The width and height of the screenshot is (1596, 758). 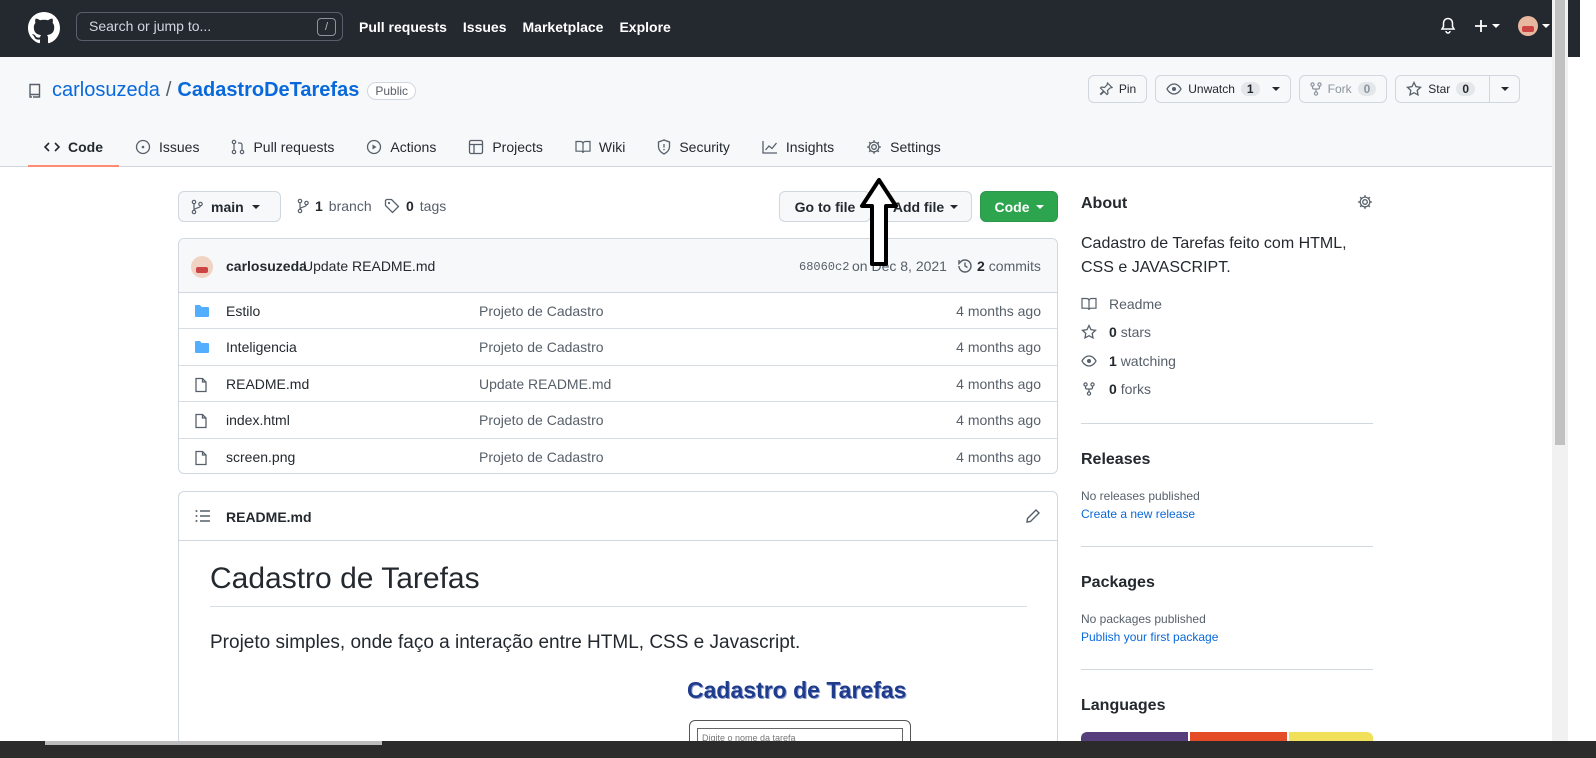 What do you see at coordinates (797, 690) in the screenshot?
I see `readme-screenshot-title: Cadastro de Tarefas` at bounding box center [797, 690].